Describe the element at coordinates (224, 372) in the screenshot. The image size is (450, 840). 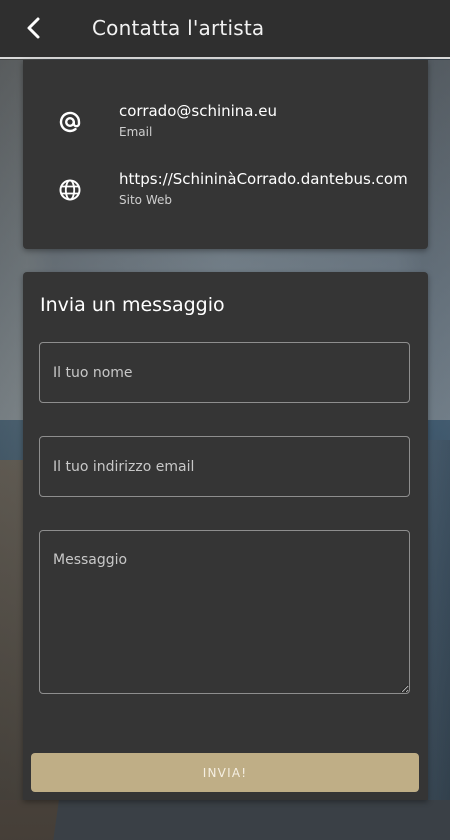
I see `name-input` at that location.